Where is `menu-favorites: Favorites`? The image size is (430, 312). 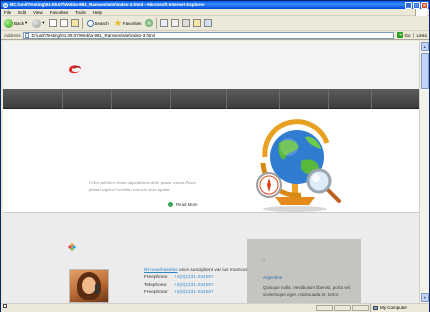
menu-favorites: Favorites is located at coordinates (59, 12).